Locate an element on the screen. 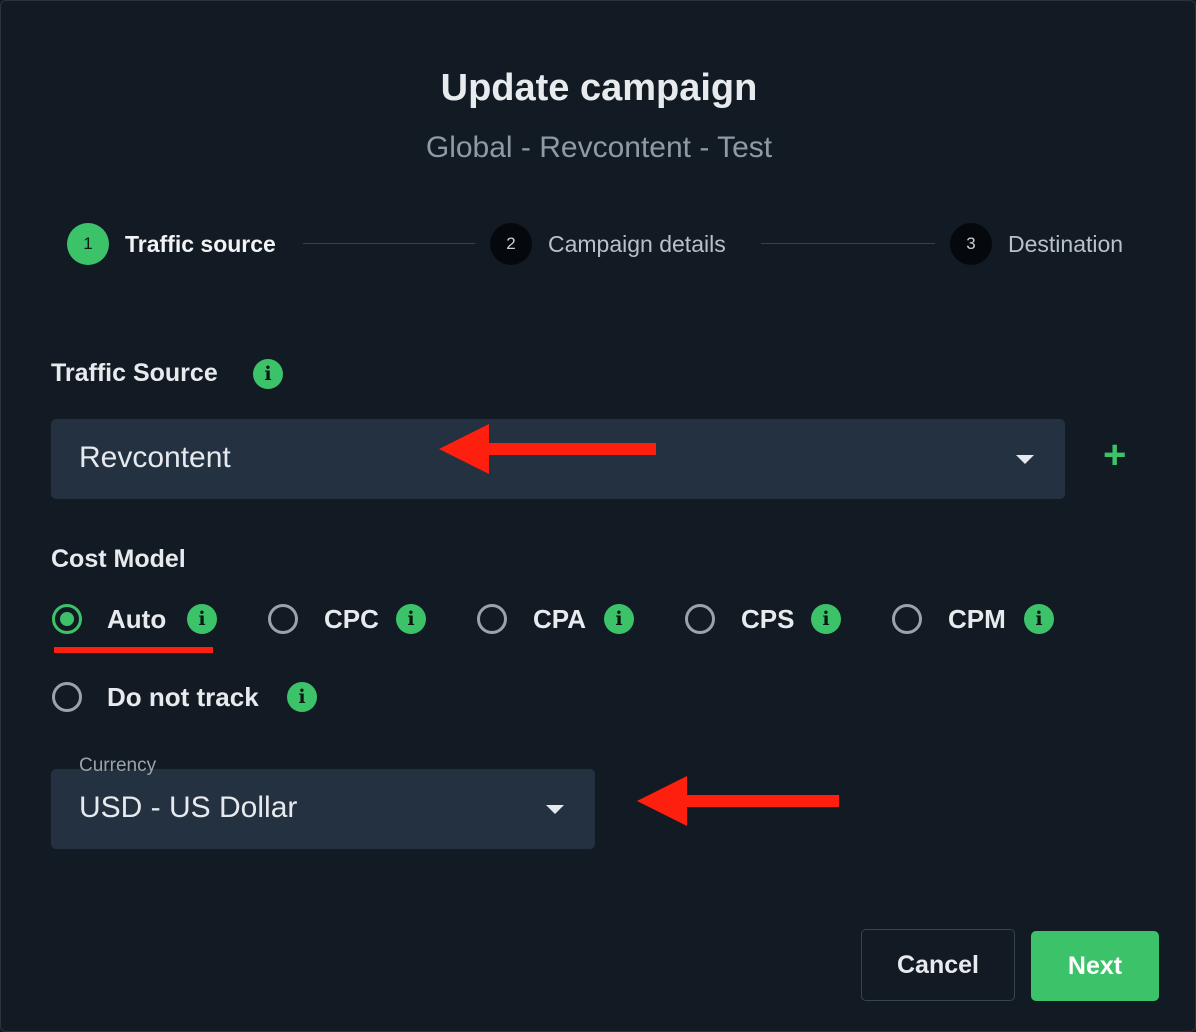 This screenshot has width=1196, height=1032. annotation-underline is located at coordinates (133, 650).